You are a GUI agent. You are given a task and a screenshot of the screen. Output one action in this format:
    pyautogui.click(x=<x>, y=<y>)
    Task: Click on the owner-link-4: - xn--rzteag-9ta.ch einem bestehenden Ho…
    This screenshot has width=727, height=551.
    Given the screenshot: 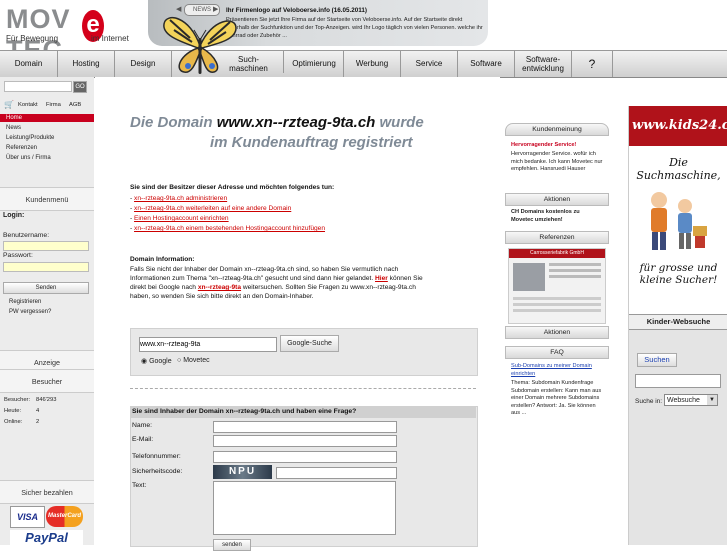 What is the action you would take?
    pyautogui.click(x=227, y=228)
    